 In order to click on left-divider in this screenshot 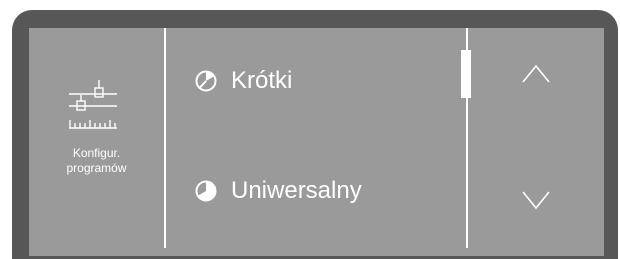, I will do `click(165, 138)`.